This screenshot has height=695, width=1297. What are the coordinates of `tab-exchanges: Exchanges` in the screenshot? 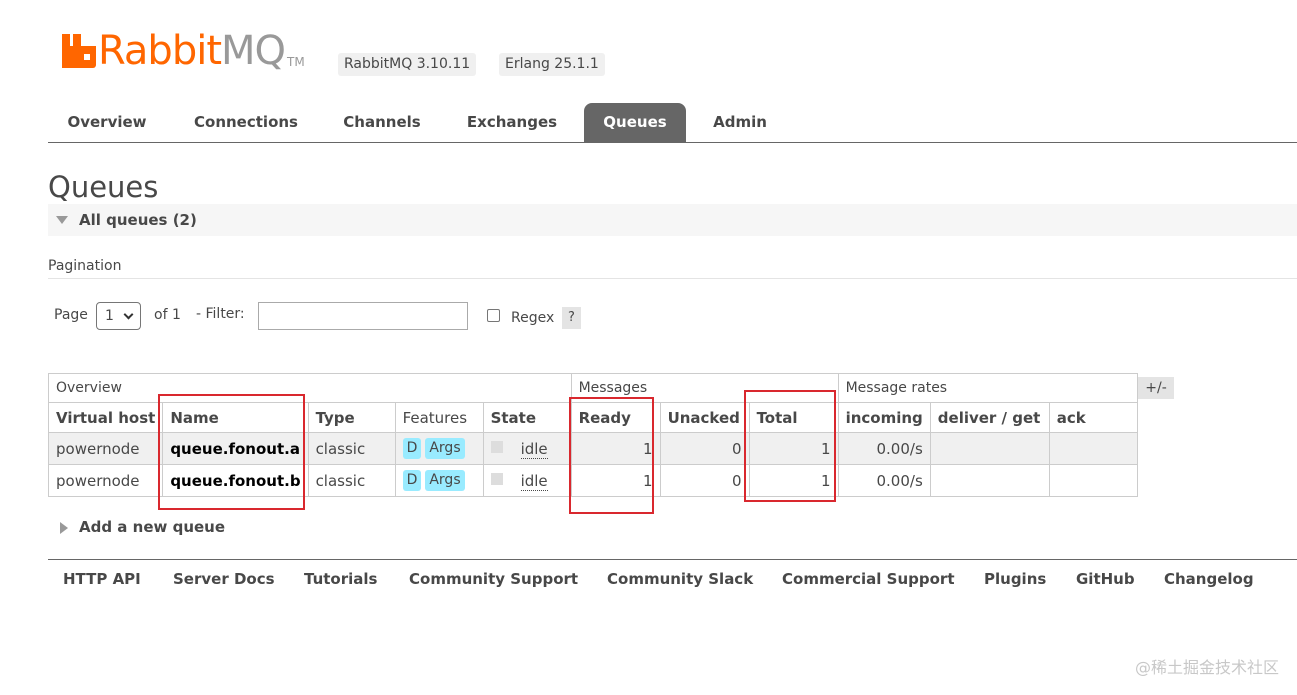 It's located at (512, 122).